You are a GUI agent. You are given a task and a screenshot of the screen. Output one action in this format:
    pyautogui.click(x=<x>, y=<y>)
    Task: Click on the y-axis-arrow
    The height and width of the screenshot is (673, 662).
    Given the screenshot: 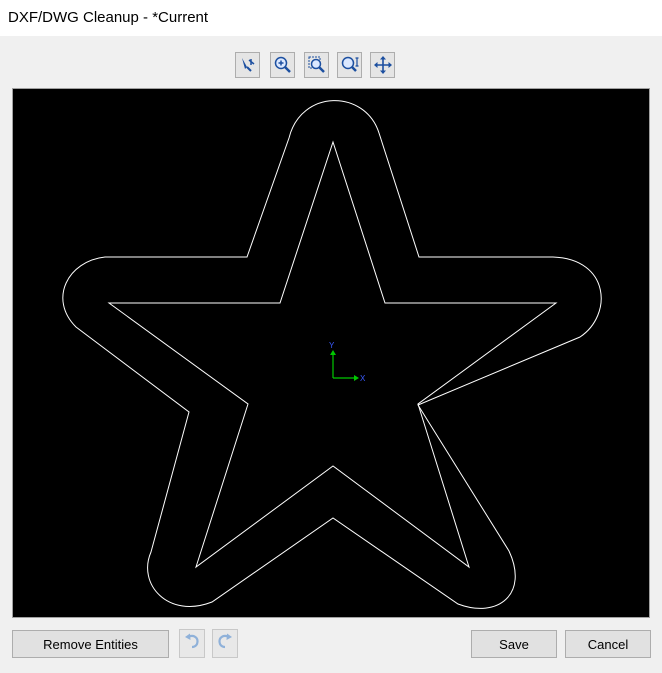 What is the action you would take?
    pyautogui.click(x=333, y=352)
    